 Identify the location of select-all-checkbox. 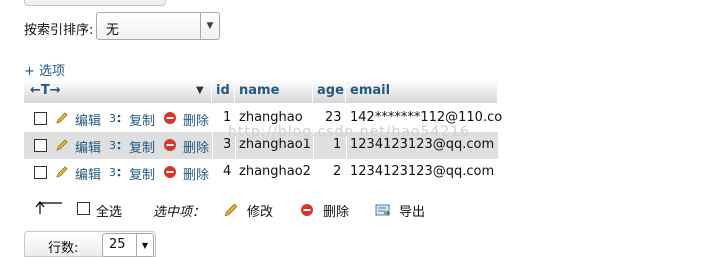
(83, 208).